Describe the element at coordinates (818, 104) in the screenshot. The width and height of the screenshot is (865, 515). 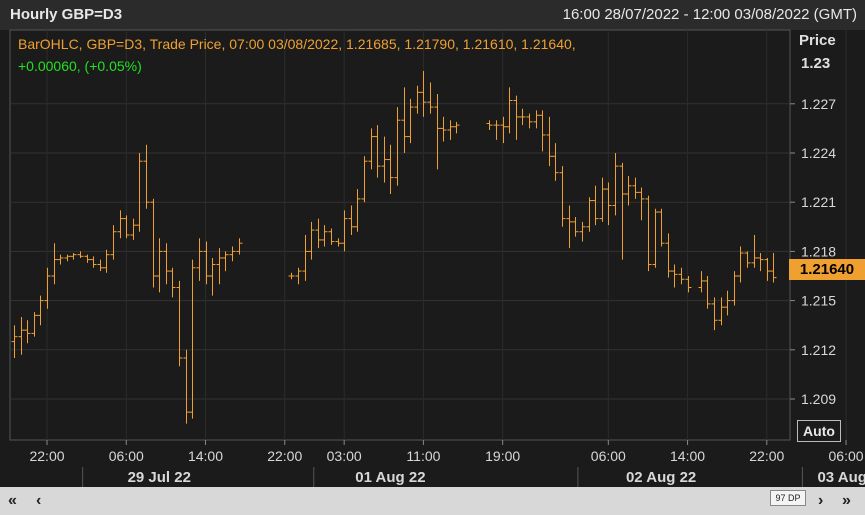
I see `y-tick-label: 1.227` at that location.